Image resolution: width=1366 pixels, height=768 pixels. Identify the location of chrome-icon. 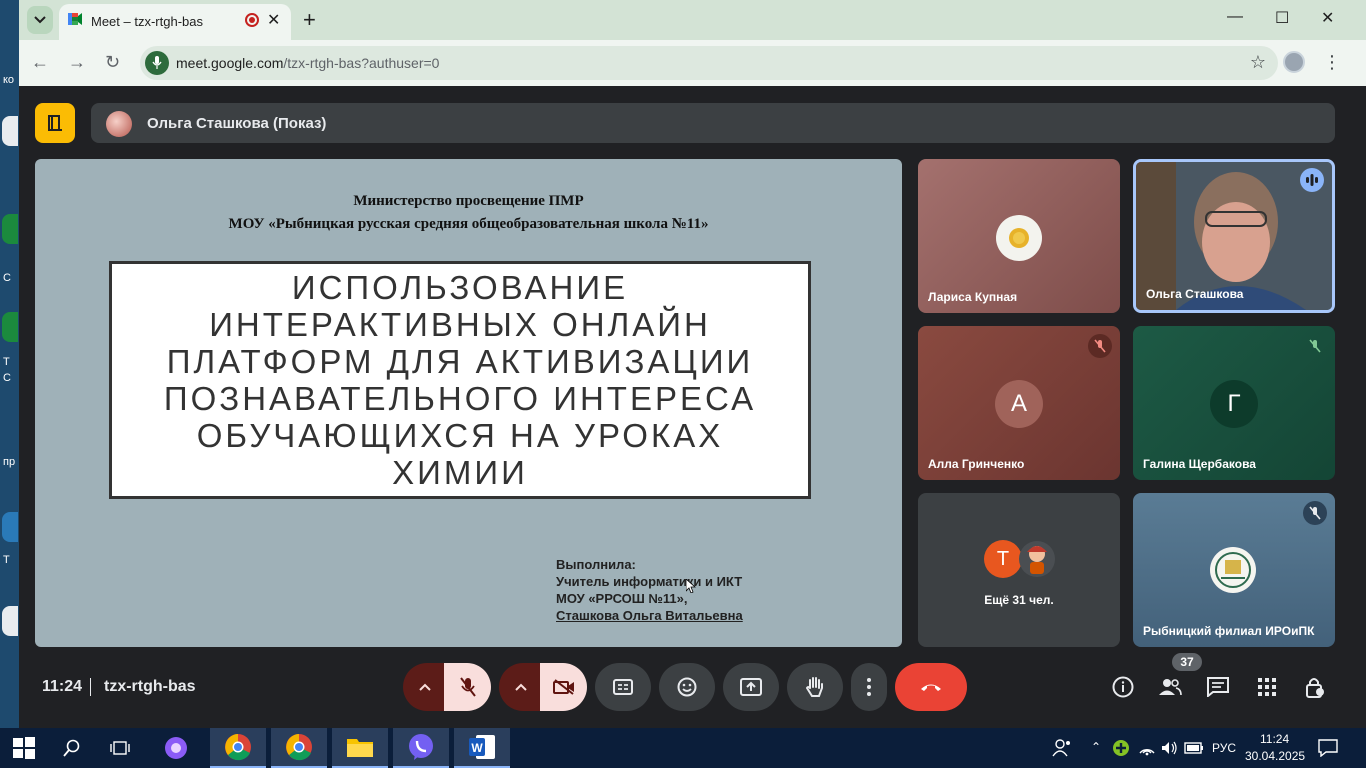
(299, 747).